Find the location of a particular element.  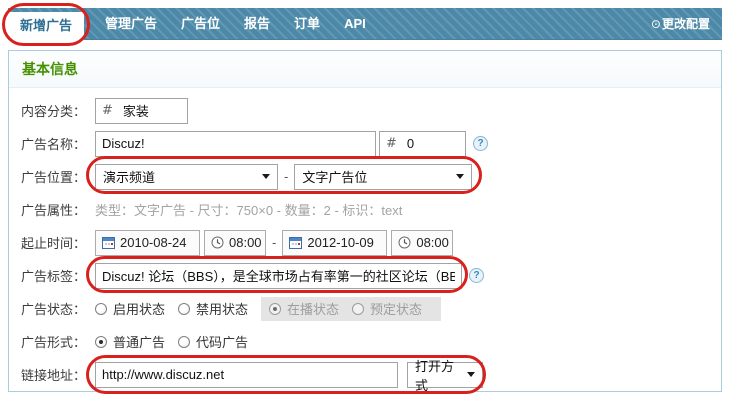

tab-ad-slots: 广告位 is located at coordinates (200, 24).